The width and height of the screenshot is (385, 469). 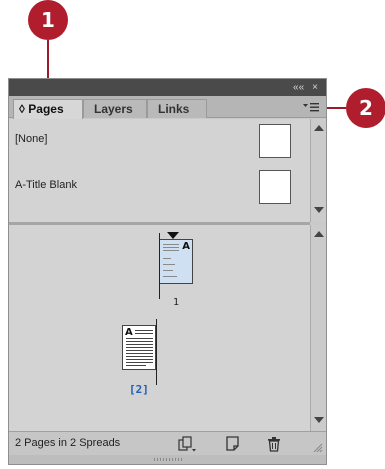 What do you see at coordinates (46, 185) in the screenshot?
I see `master-label: A-Title Blank` at bounding box center [46, 185].